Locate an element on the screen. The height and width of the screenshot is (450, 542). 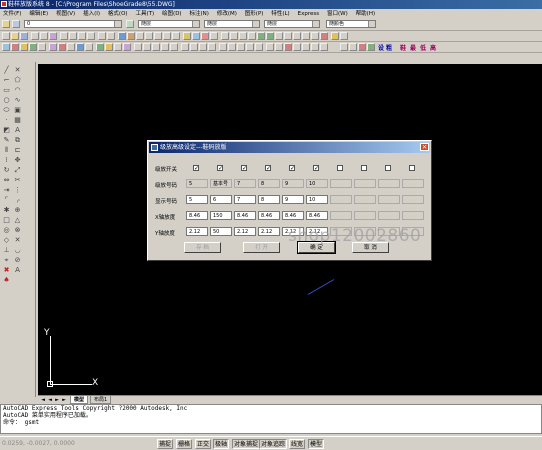
zoom-in-icon is located at coordinates (288, 36).